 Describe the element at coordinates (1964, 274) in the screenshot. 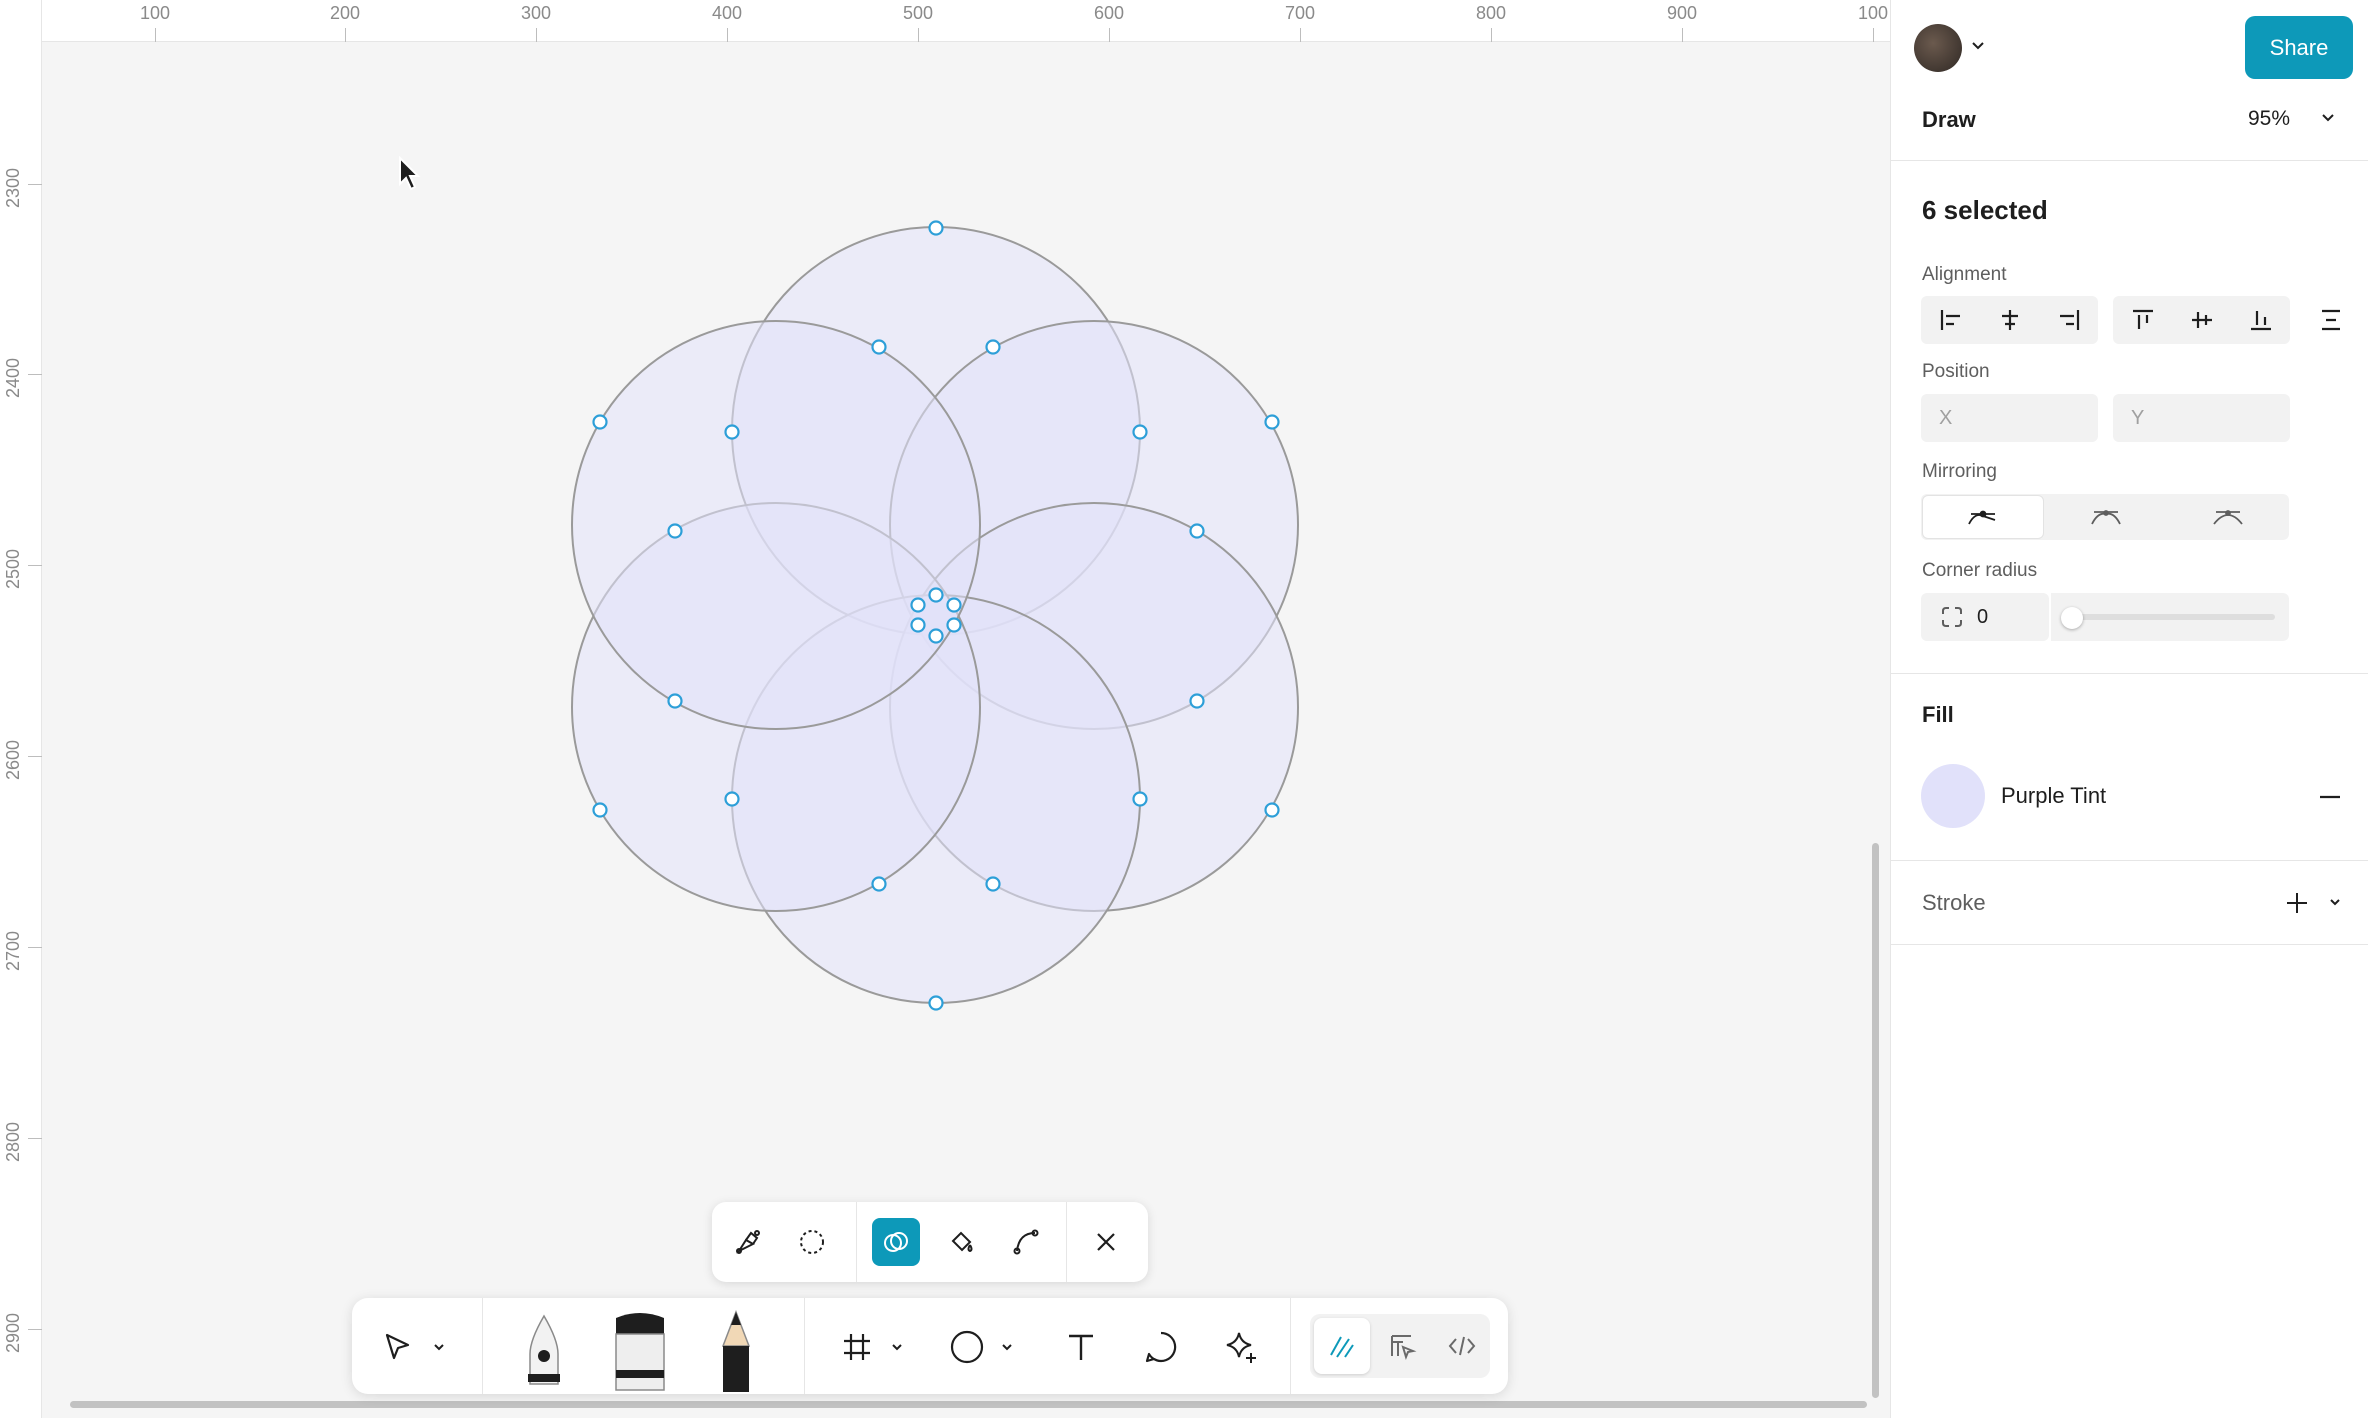

I see `alignment-heading: Alignment` at that location.